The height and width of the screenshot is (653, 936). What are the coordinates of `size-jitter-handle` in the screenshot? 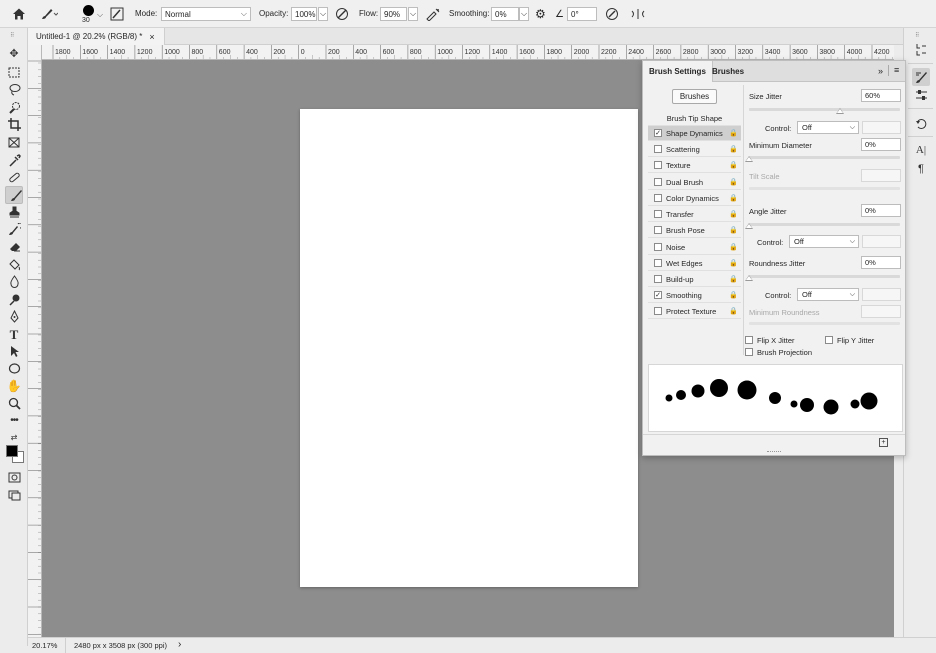 It's located at (839, 111).